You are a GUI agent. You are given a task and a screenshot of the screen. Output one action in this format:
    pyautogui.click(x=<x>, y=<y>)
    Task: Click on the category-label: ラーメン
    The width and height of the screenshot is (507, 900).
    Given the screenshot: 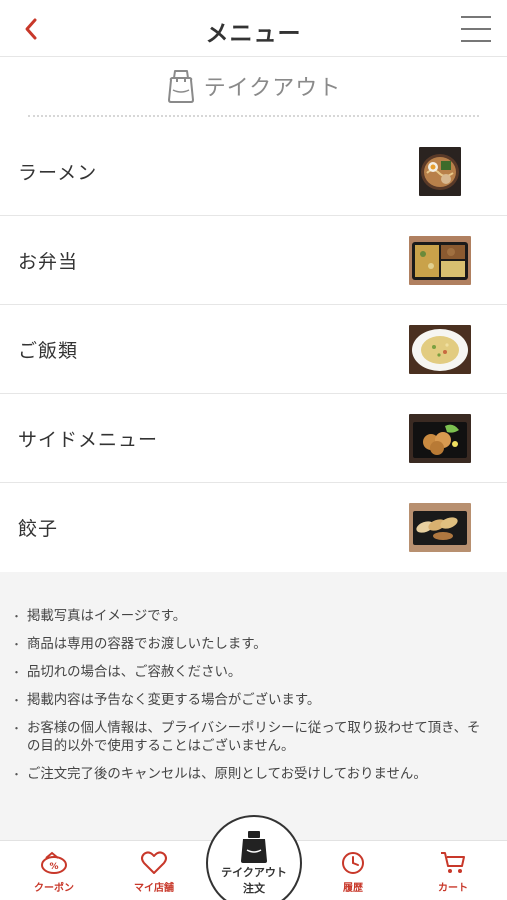 What is the action you would take?
    pyautogui.click(x=58, y=172)
    